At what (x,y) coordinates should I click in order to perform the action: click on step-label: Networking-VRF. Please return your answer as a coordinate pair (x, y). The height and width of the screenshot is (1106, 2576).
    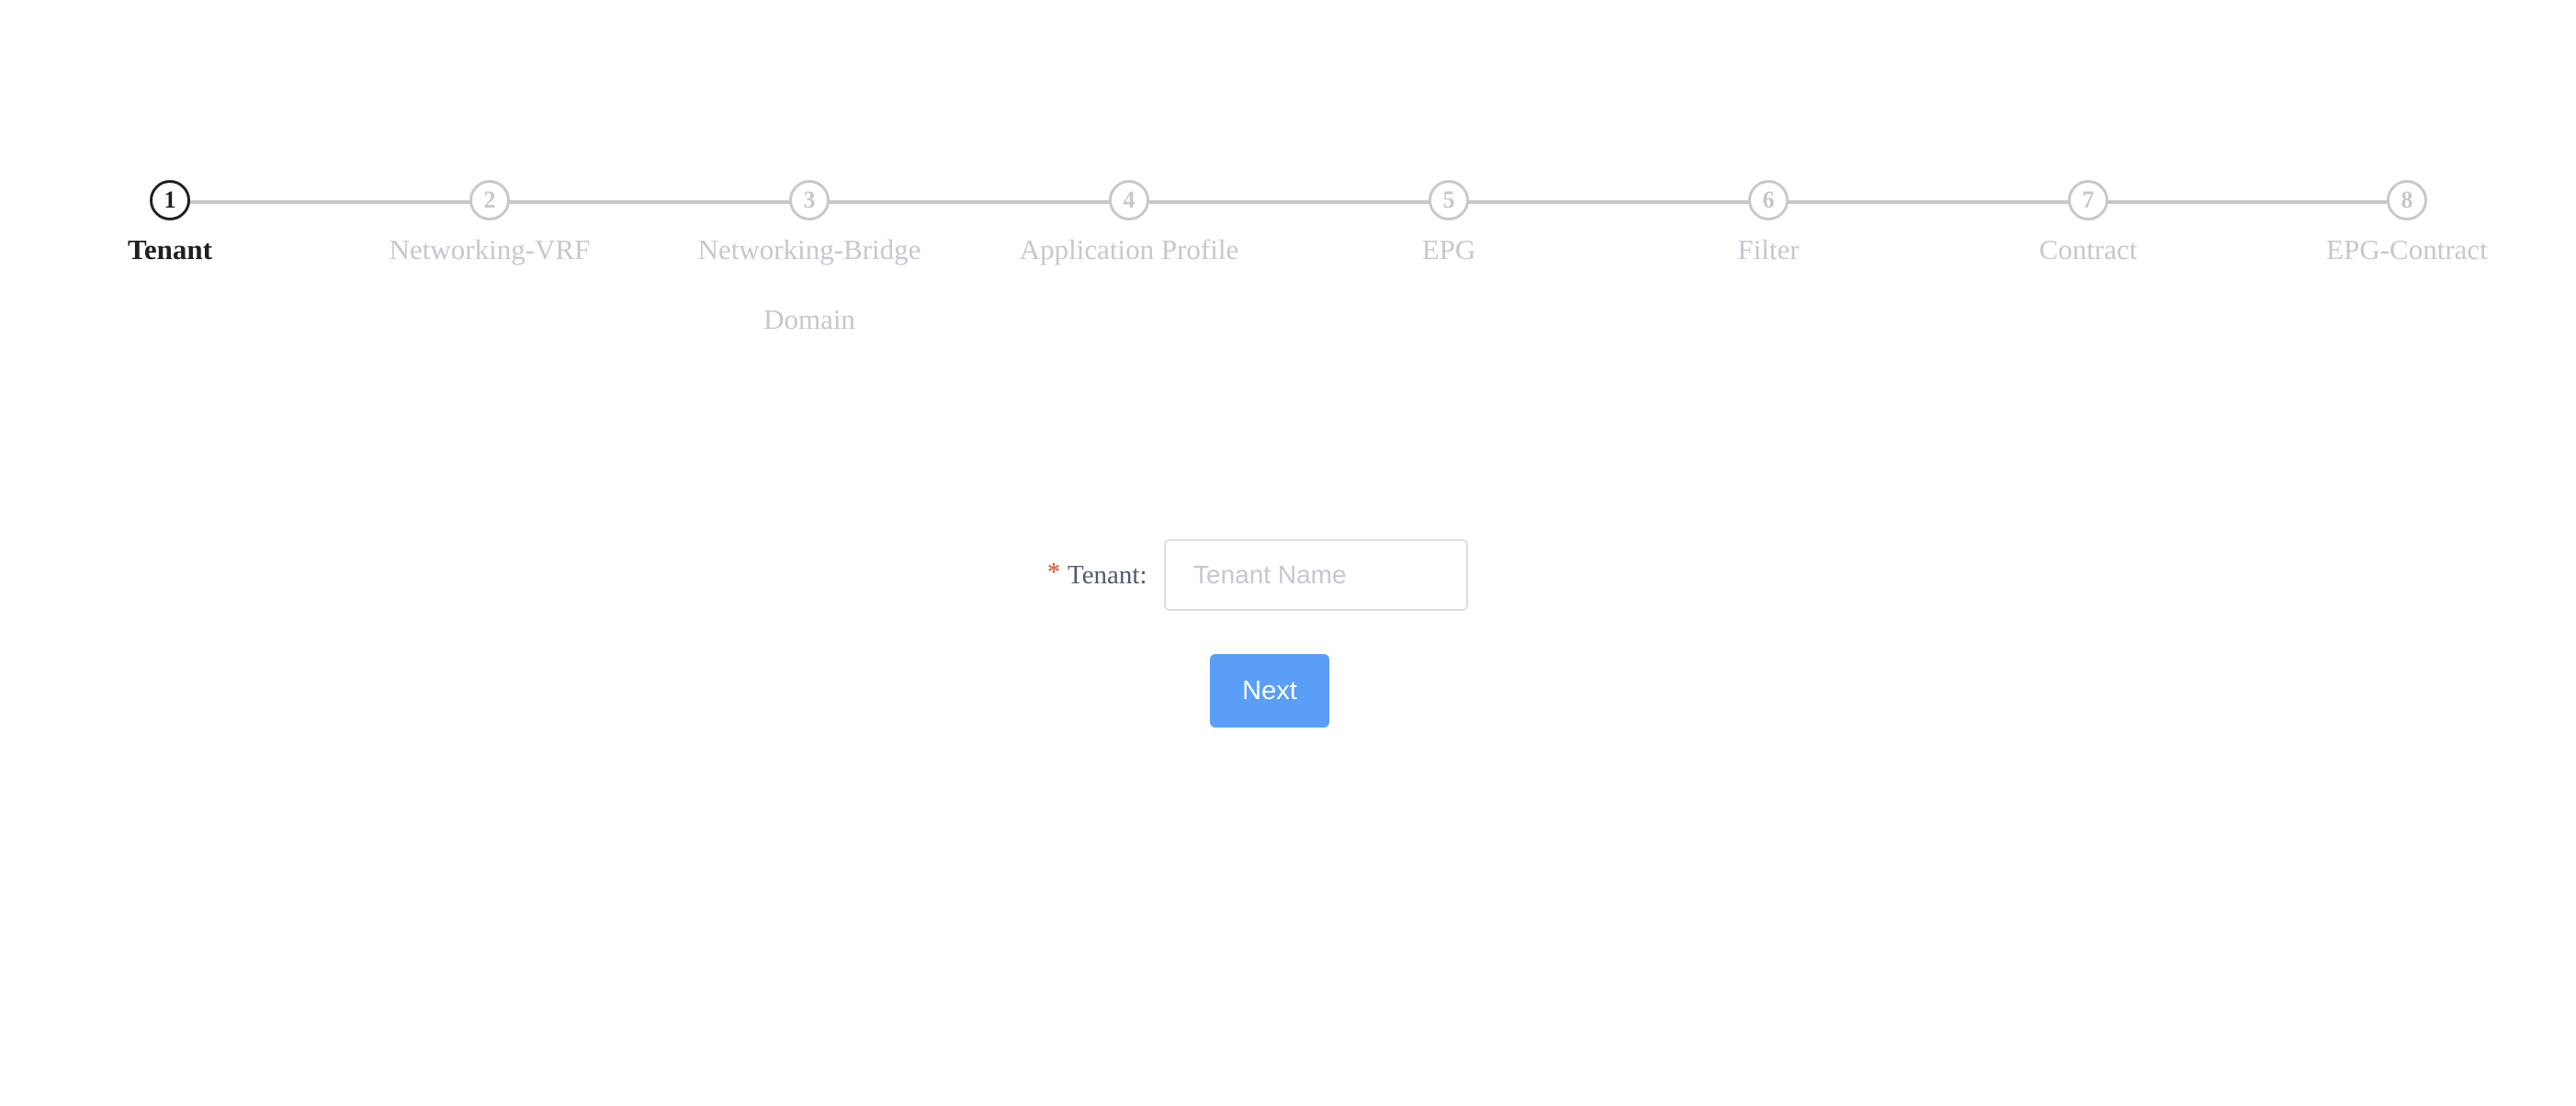
    Looking at the image, I should click on (490, 249).